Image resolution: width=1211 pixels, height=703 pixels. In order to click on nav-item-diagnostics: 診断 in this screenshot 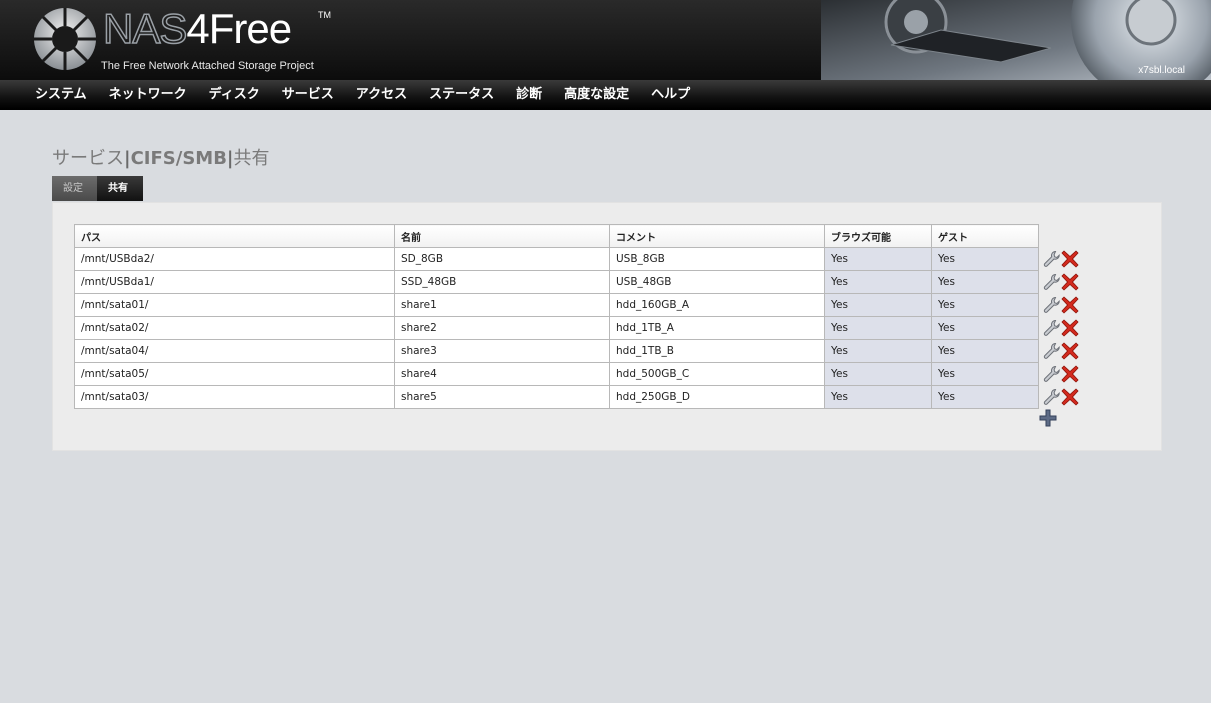, I will do `click(529, 94)`.